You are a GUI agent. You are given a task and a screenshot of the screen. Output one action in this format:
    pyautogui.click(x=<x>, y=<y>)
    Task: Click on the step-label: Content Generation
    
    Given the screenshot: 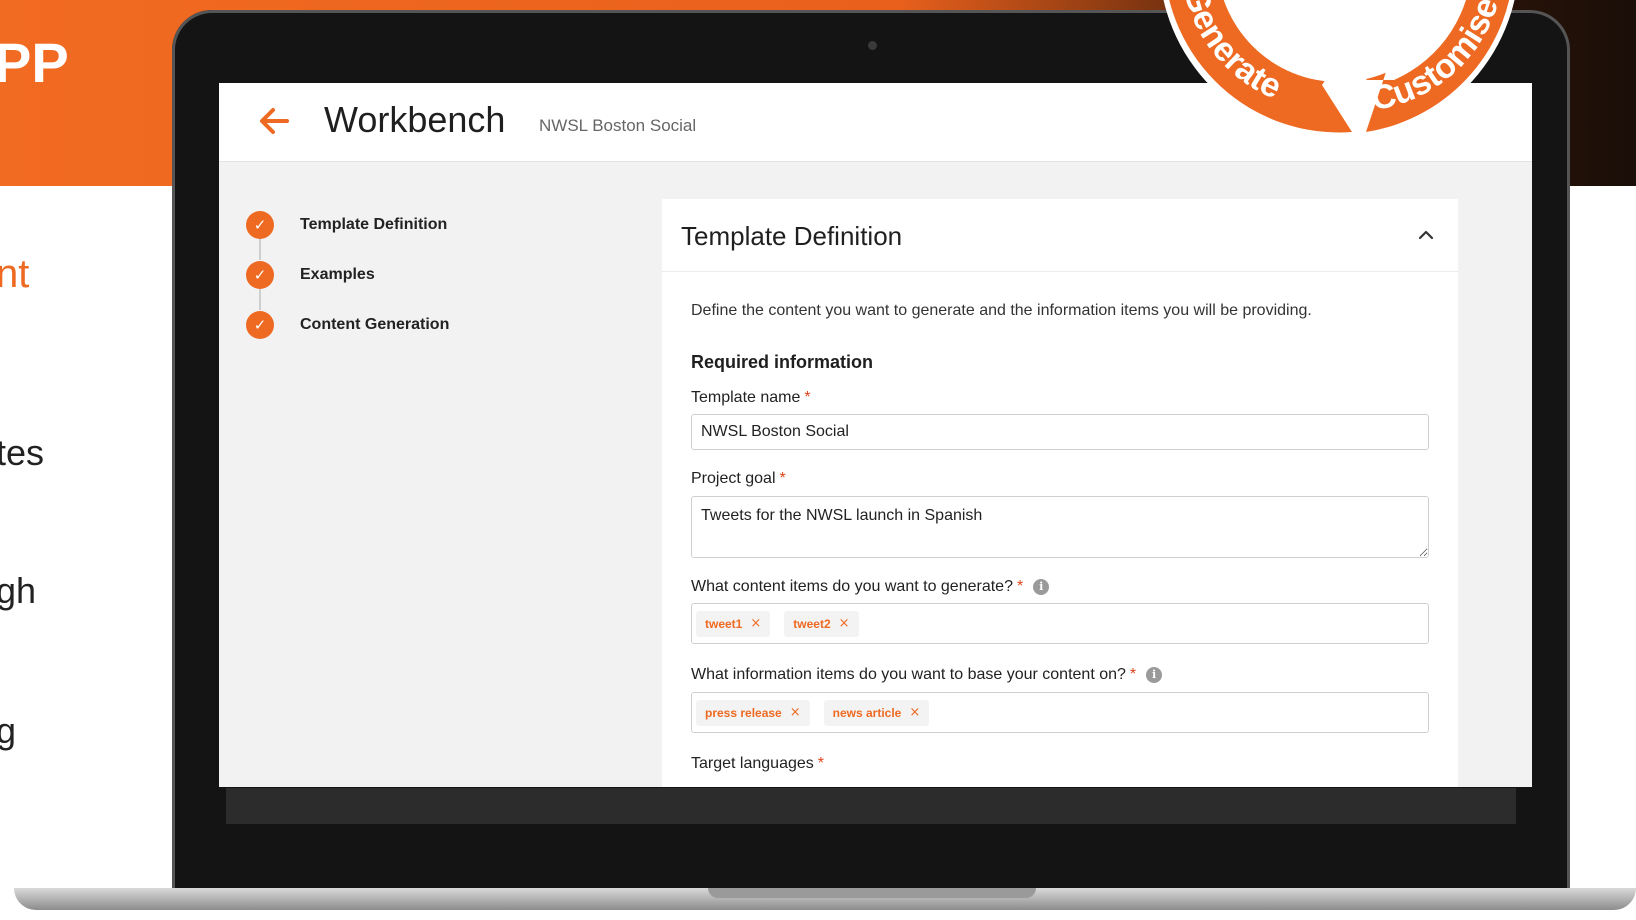 What is the action you would take?
    pyautogui.click(x=375, y=324)
    